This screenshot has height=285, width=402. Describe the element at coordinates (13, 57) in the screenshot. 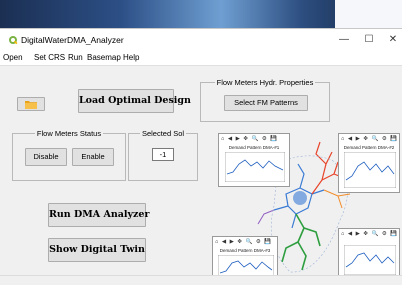

I see `menu-open: Open` at that location.